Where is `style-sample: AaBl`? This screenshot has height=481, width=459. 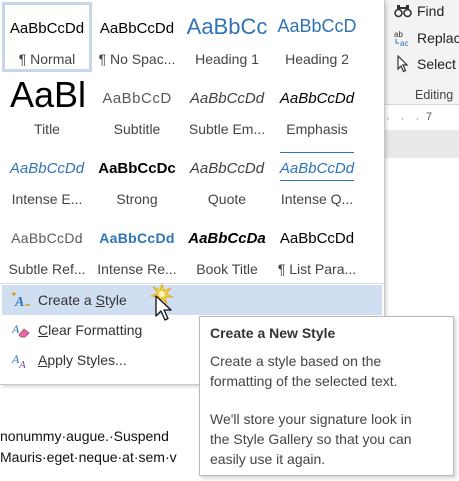 style-sample: AaBl is located at coordinates (48, 94).